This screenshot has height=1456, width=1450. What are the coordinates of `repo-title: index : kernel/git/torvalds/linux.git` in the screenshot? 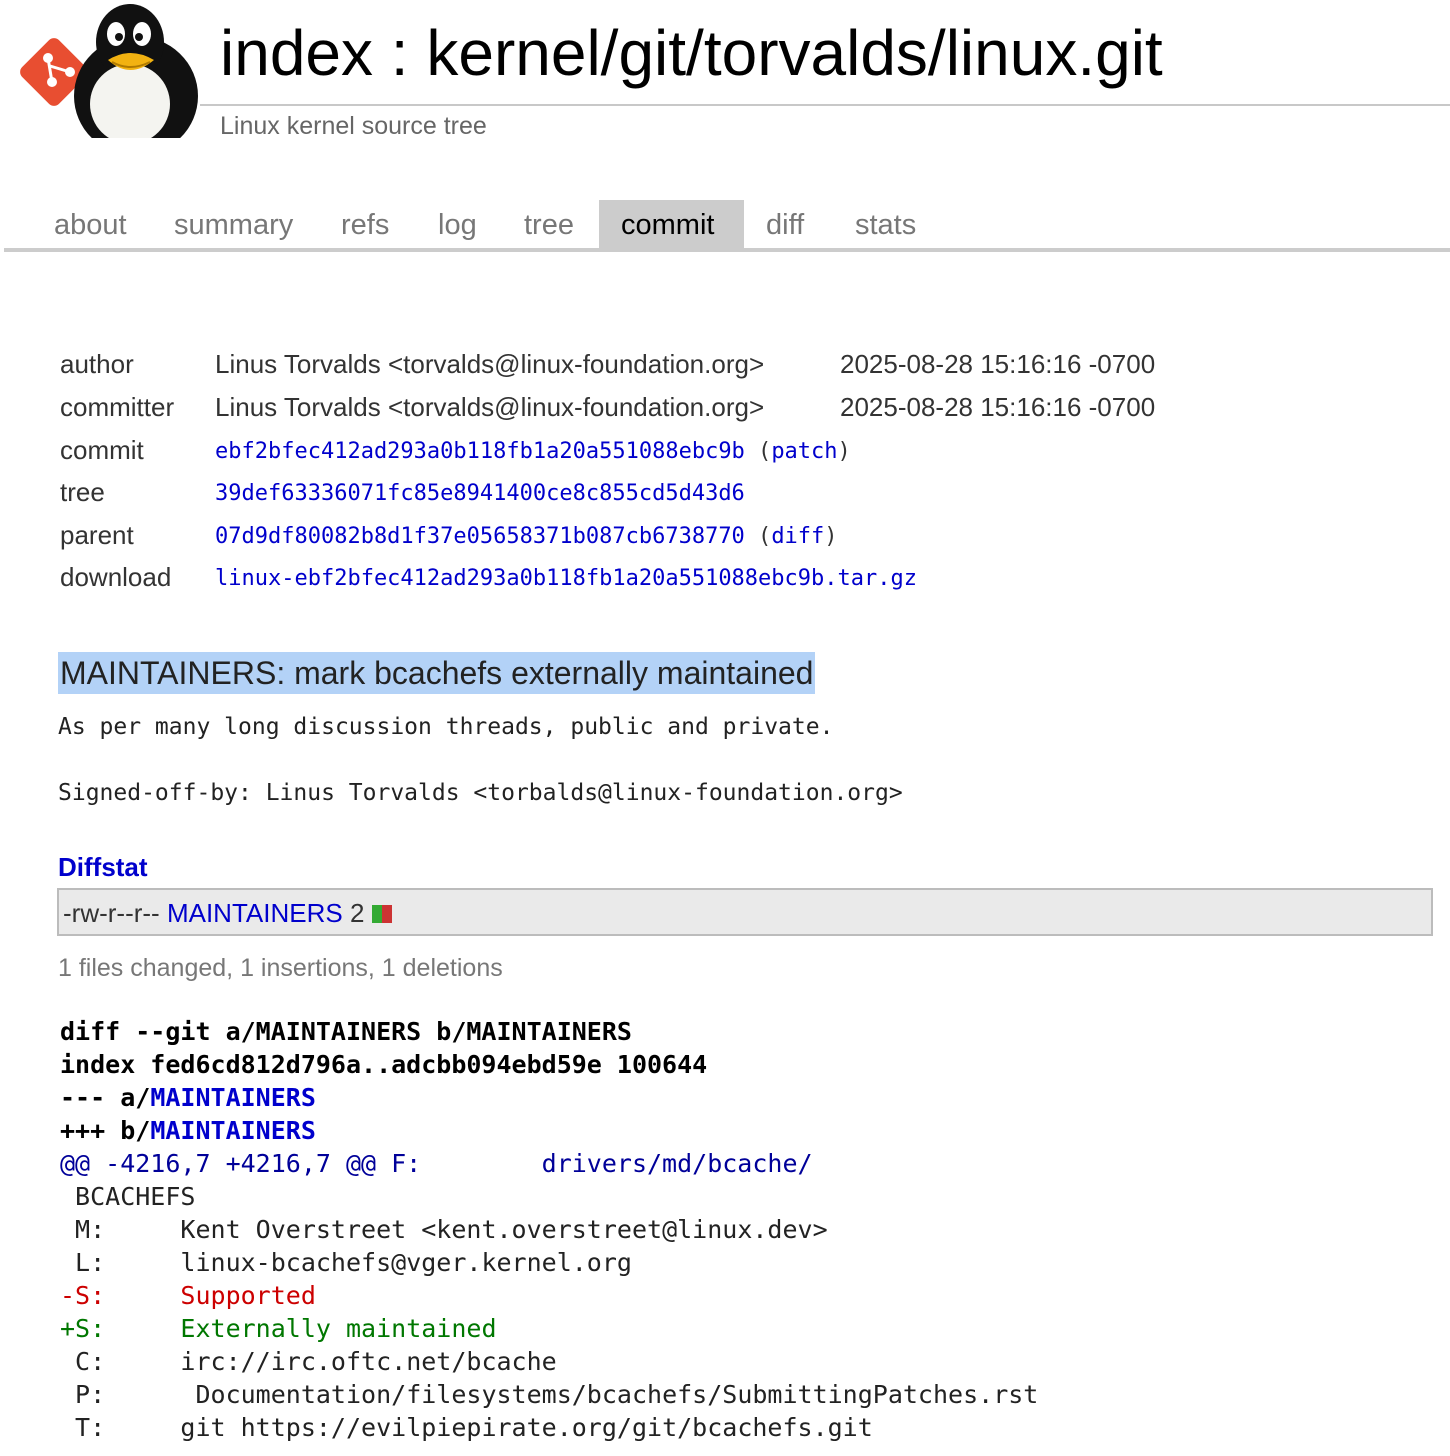 It's located at (691, 53).